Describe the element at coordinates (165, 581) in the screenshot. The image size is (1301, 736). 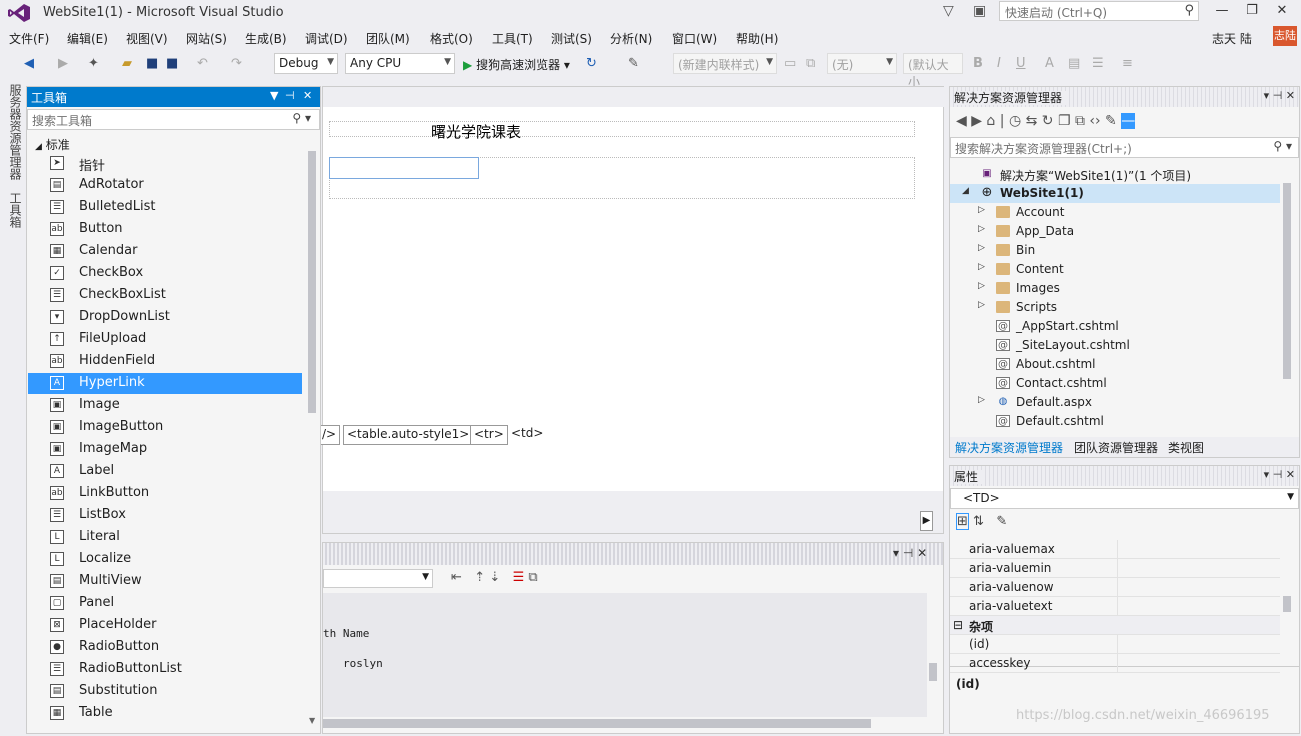
I see `toolbox-item: ▤ MultiView` at that location.